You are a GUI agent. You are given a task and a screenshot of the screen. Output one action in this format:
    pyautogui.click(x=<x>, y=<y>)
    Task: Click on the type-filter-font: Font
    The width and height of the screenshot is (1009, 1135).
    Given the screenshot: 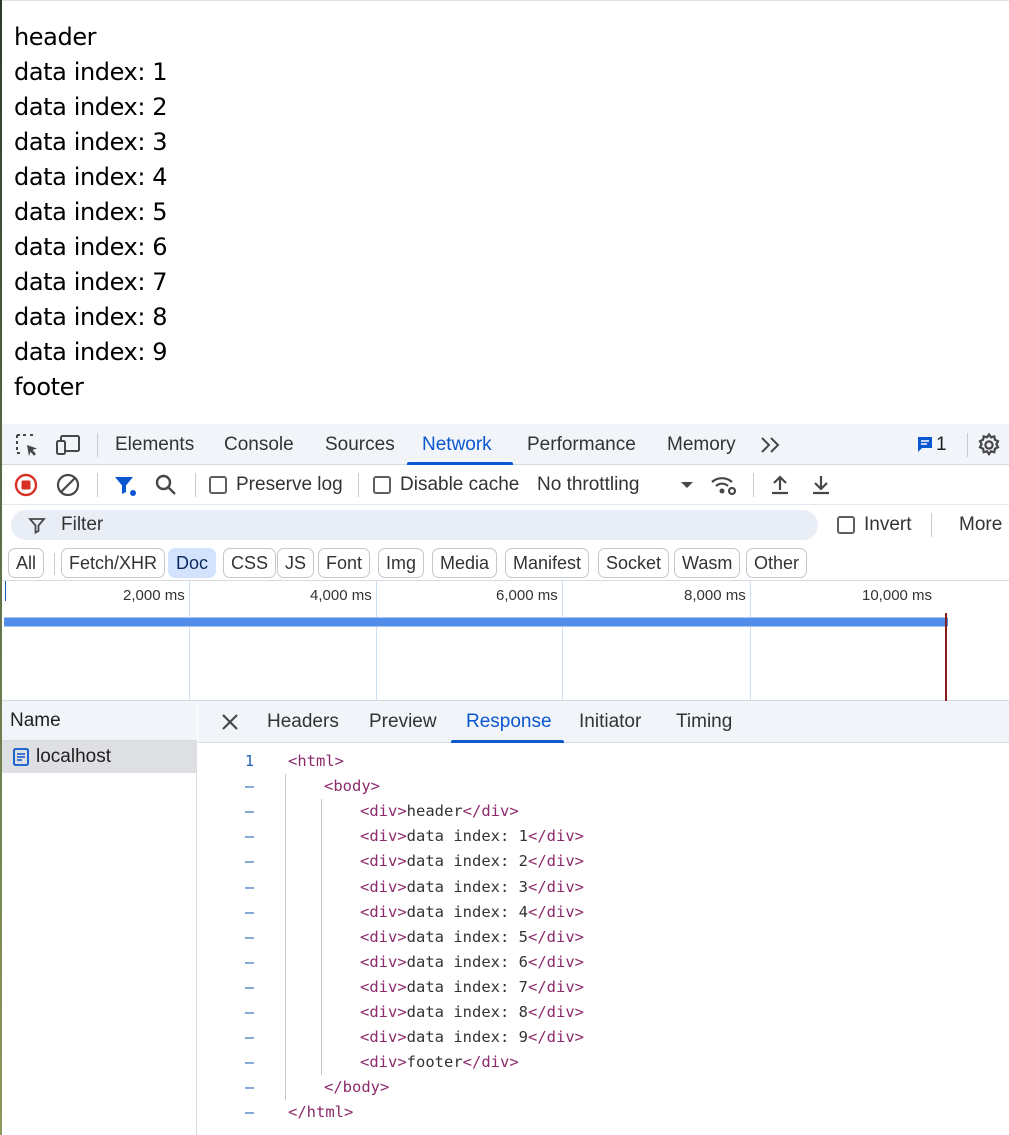 What is the action you would take?
    pyautogui.click(x=344, y=563)
    